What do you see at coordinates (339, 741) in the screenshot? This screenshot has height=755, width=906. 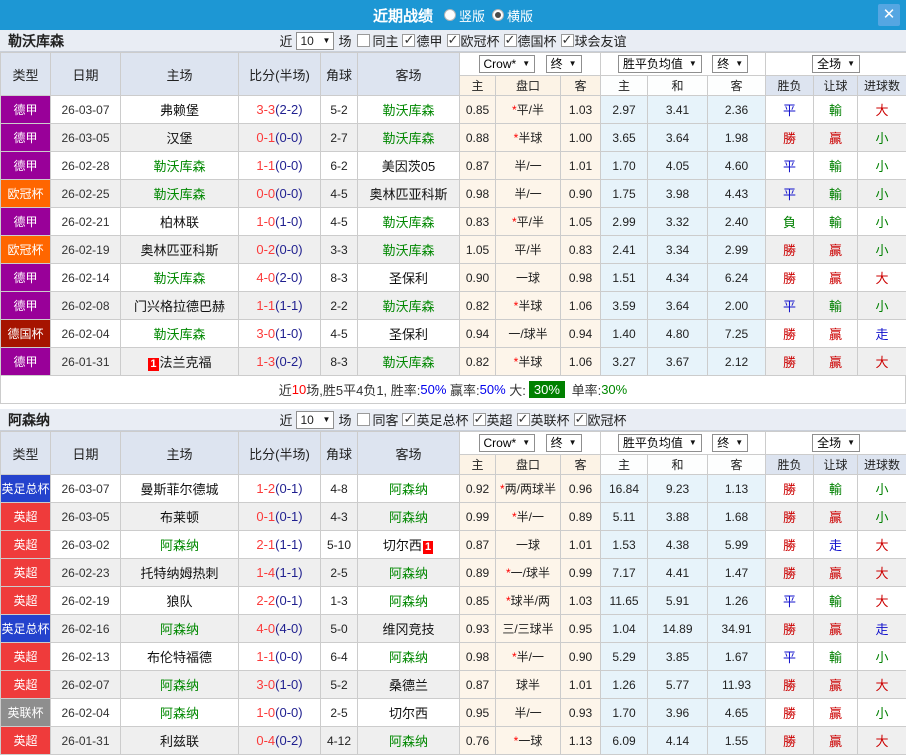 I see `corners: 4-12` at bounding box center [339, 741].